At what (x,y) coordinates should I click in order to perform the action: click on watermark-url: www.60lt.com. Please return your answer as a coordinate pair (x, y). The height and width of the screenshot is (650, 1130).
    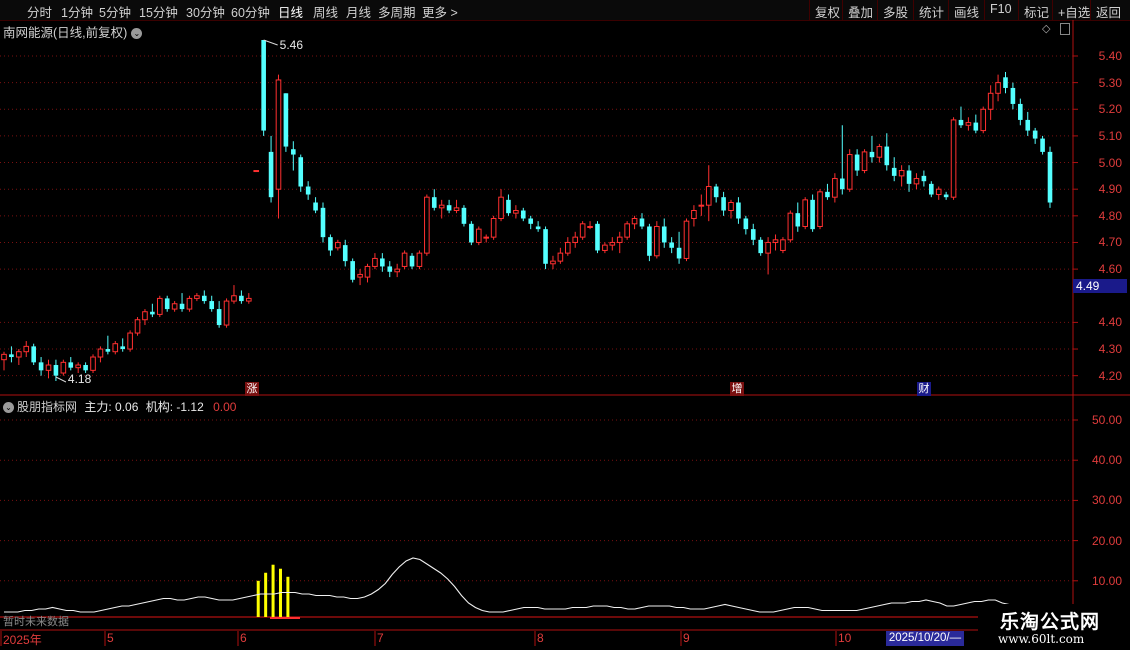
    Looking at the image, I should click on (1041, 639).